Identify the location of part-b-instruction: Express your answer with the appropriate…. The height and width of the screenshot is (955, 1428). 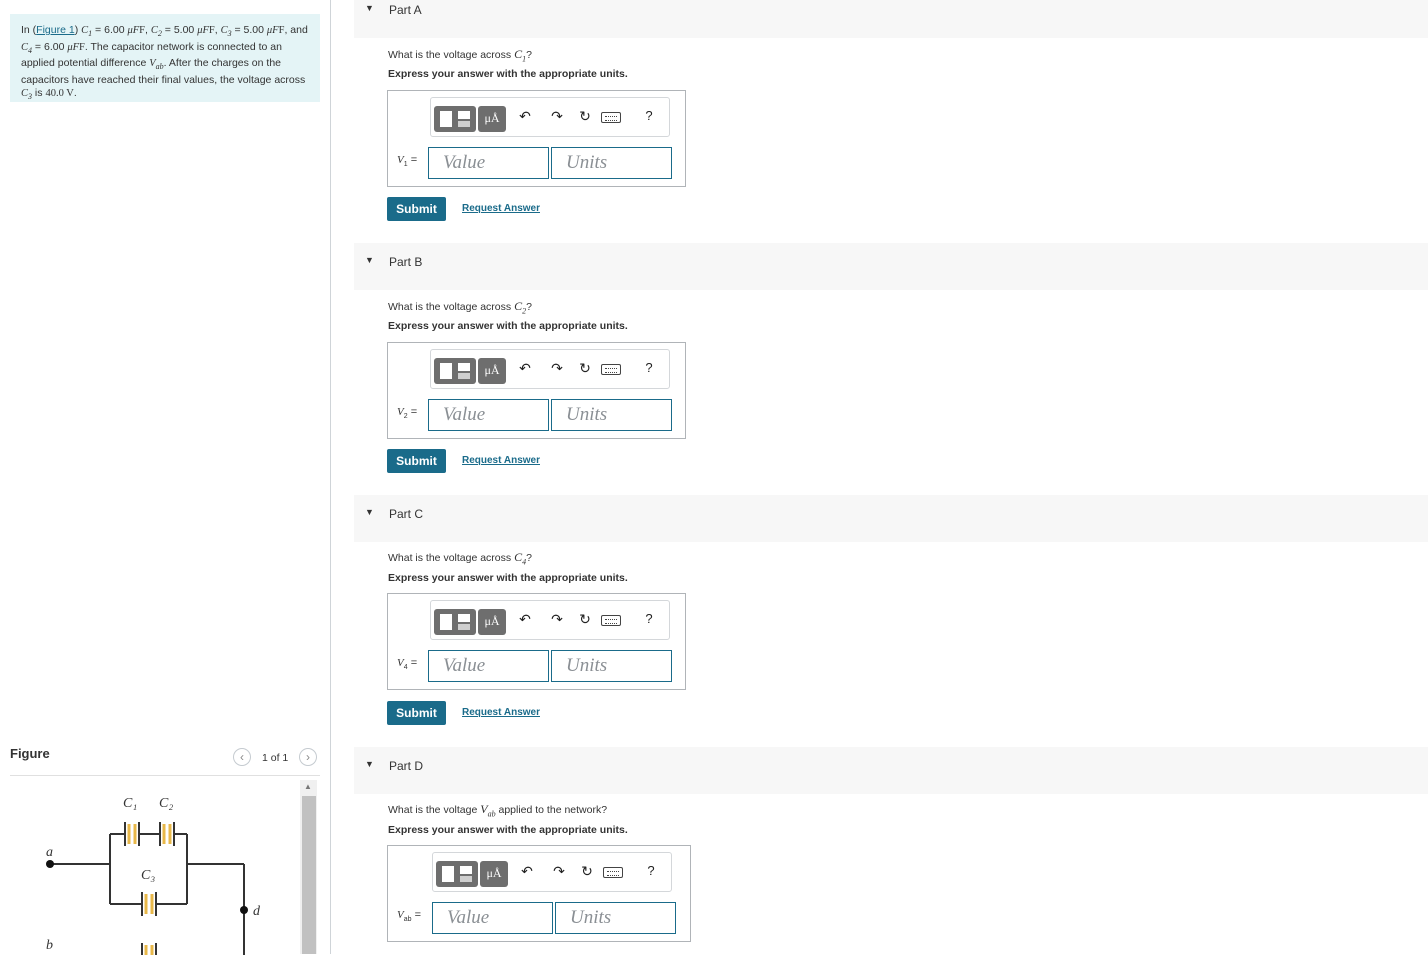
(508, 326).